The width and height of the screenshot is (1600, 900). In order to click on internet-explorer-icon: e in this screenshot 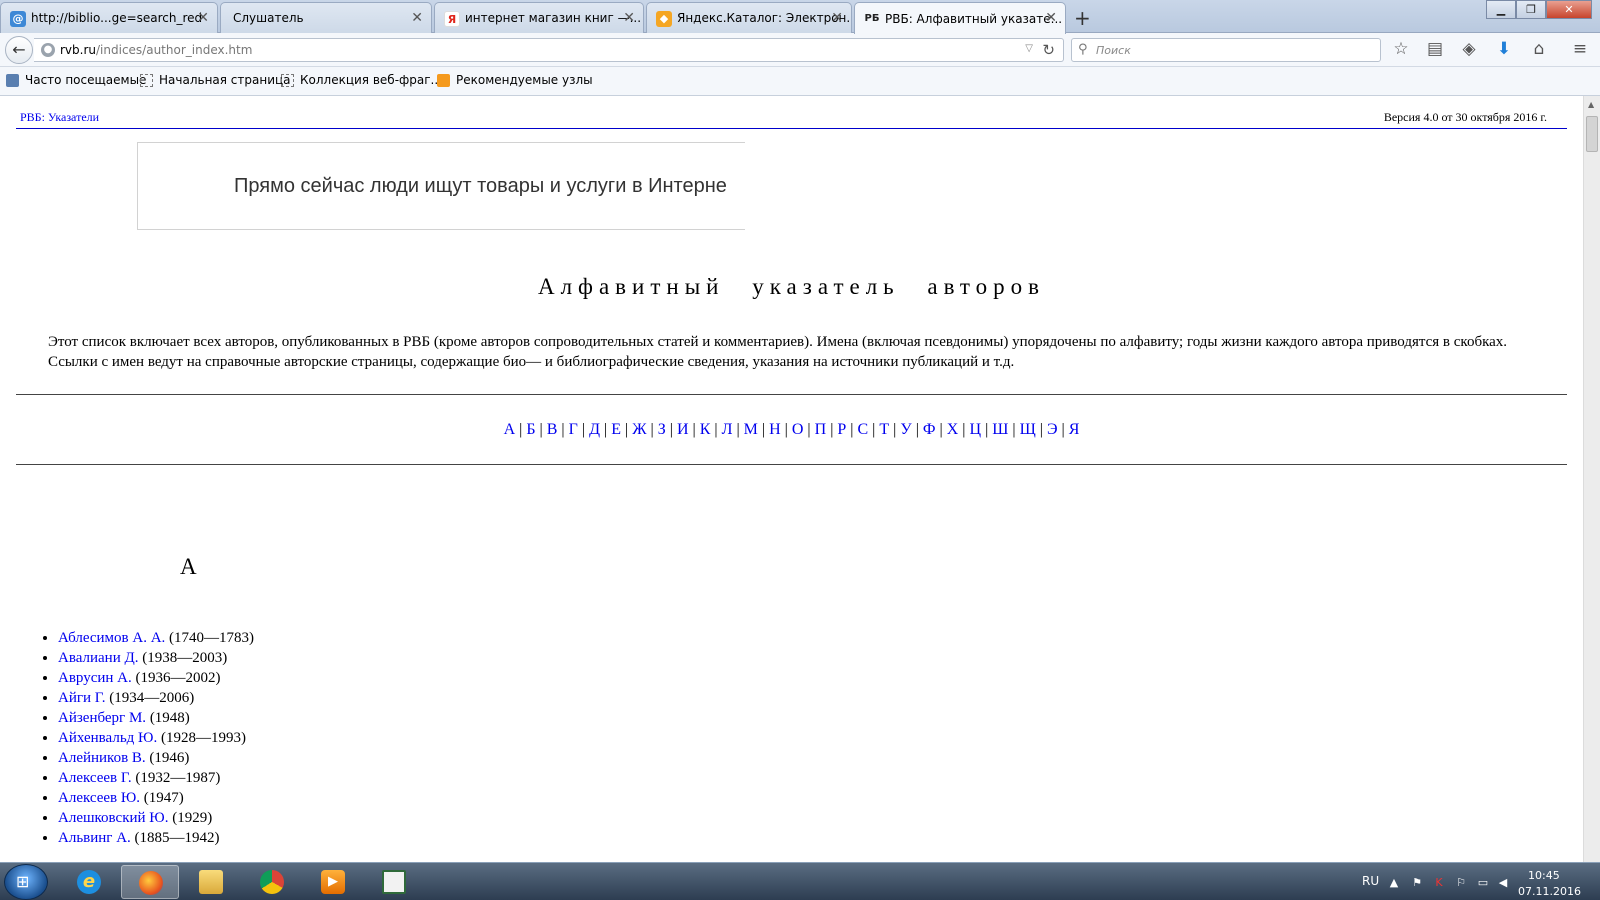, I will do `click(89, 882)`.